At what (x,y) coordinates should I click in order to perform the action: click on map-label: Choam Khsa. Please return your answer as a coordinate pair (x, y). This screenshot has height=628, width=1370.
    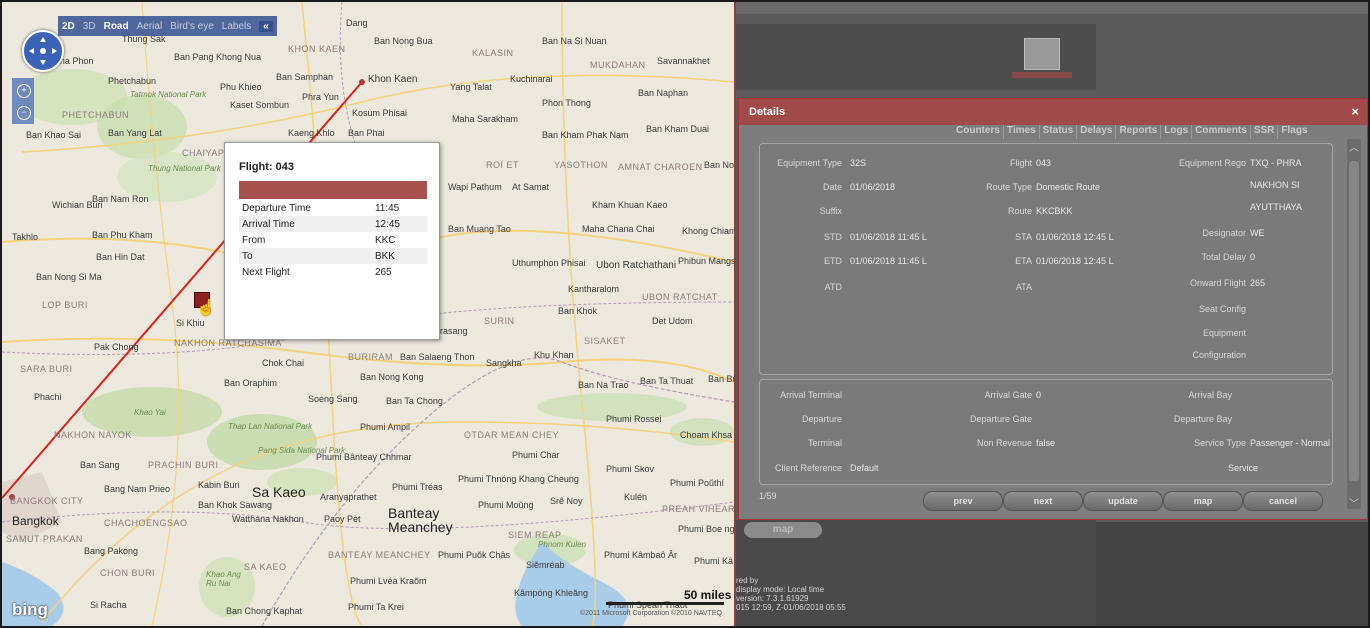
    Looking at the image, I should click on (706, 435).